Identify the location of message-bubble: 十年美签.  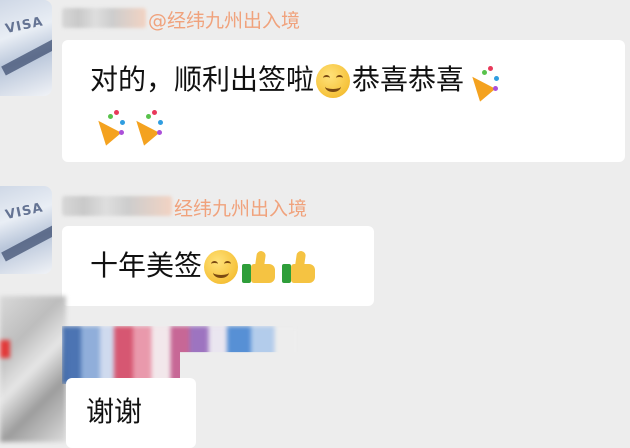
(218, 266).